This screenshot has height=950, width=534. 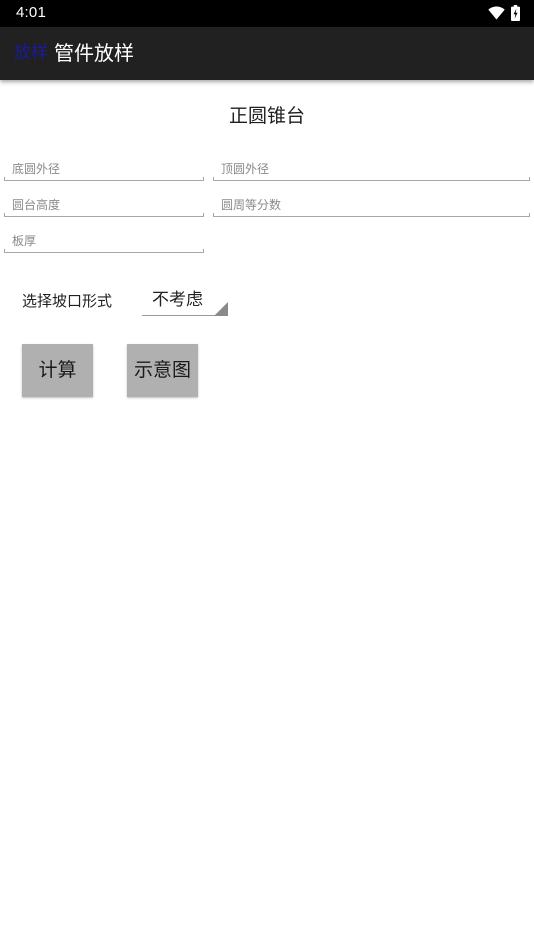 I want to click on height-field, so click(x=104, y=206).